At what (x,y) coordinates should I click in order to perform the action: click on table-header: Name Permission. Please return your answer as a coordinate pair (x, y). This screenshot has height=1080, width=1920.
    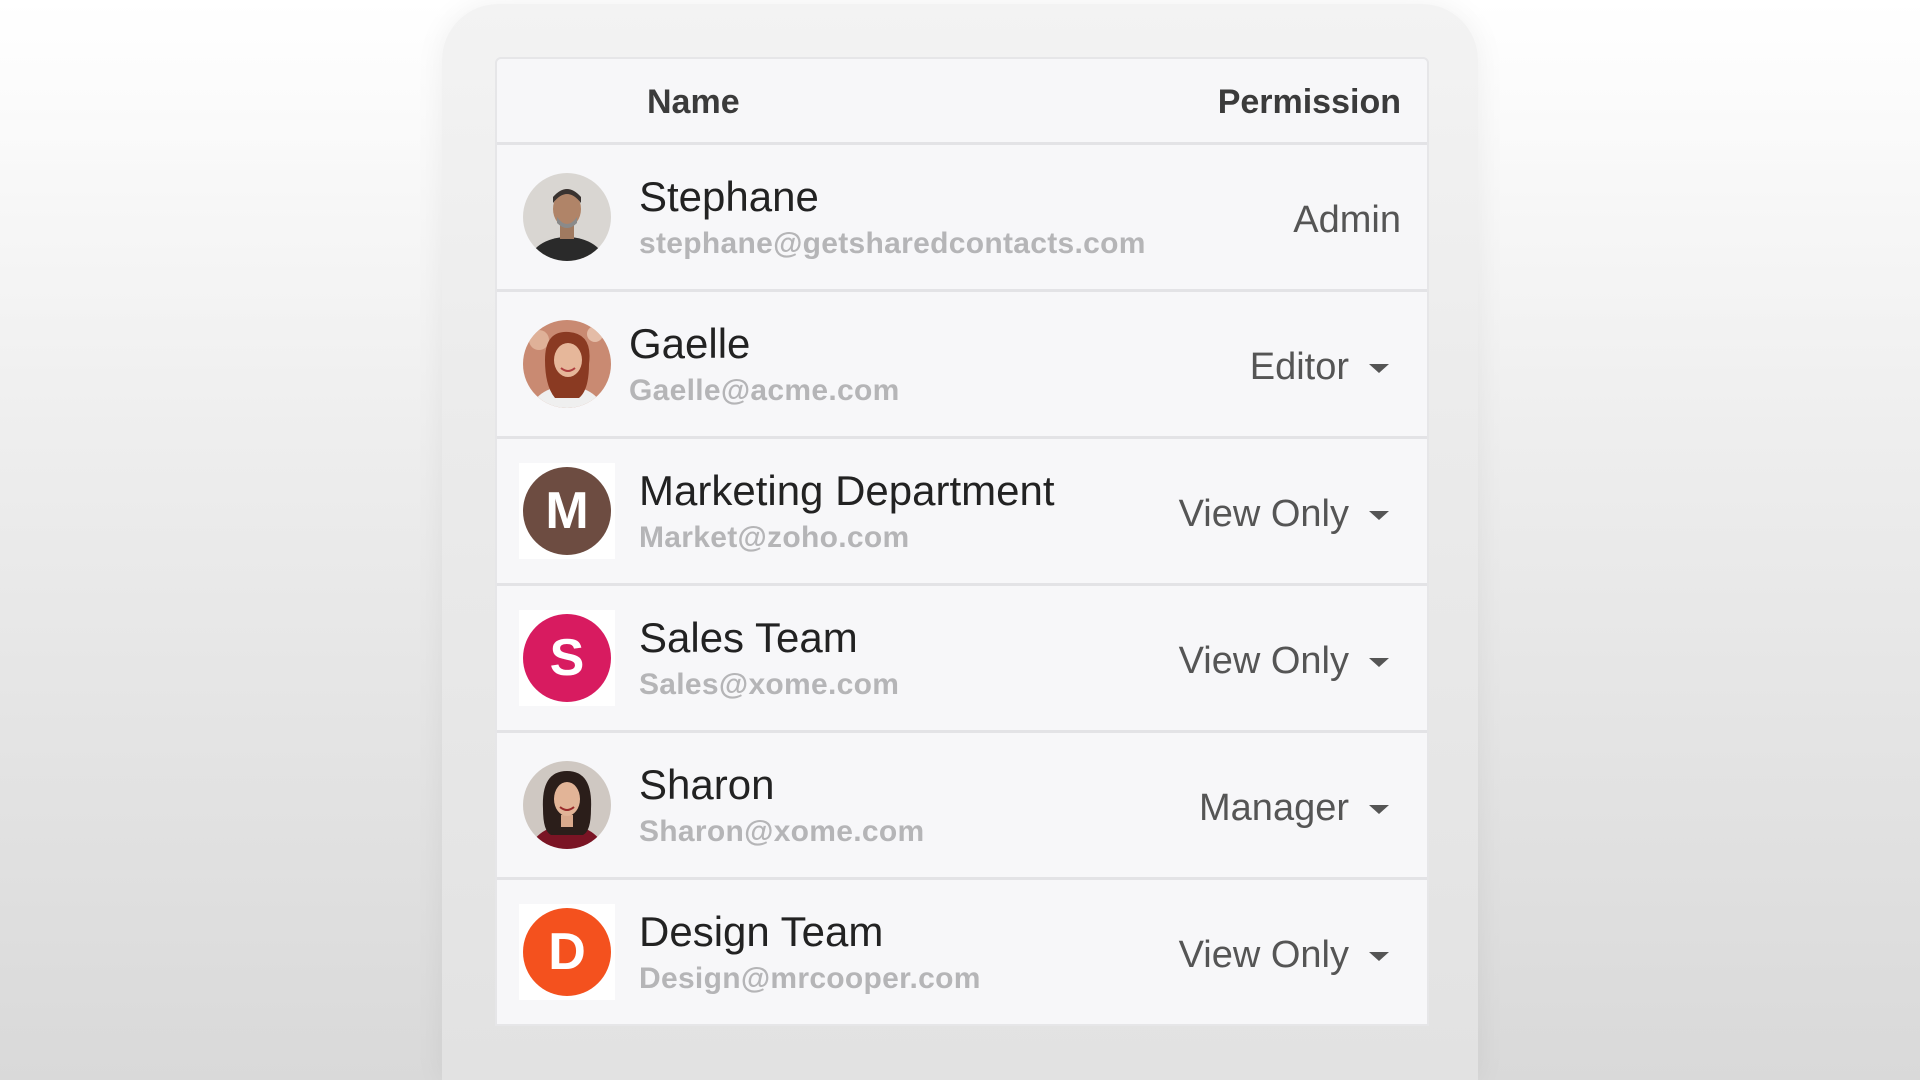
    Looking at the image, I should click on (962, 102).